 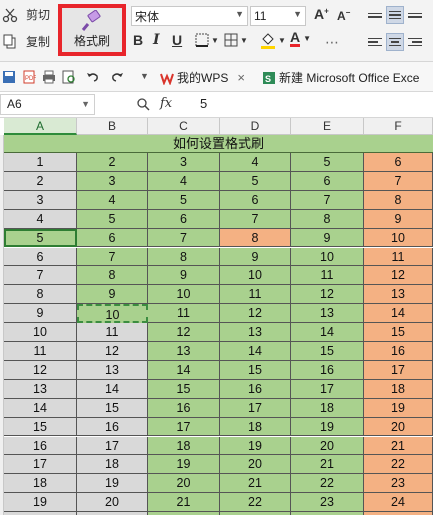 I want to click on cell-b6: 5, so click(x=112, y=219).